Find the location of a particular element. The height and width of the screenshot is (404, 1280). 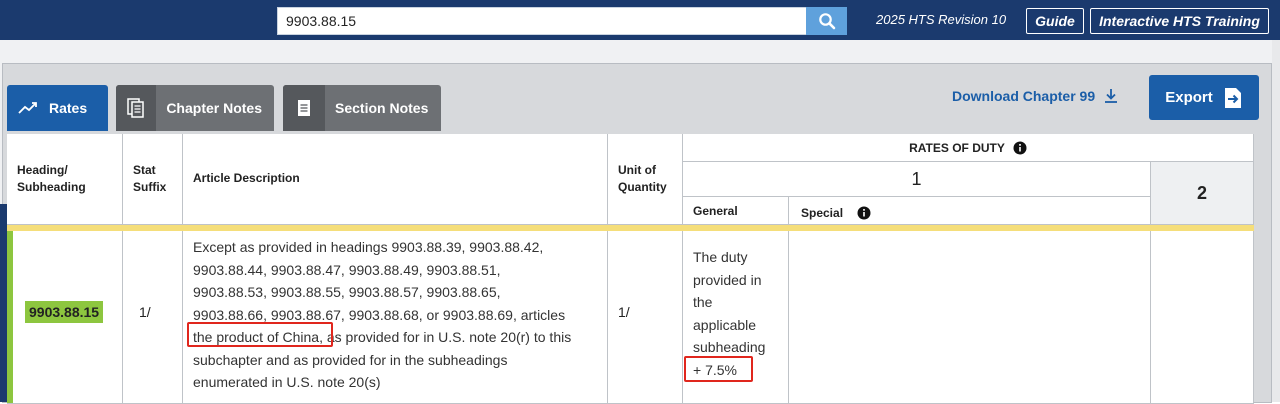

download-chapter-link: Download Chapter 99 is located at coordinates (1035, 96).